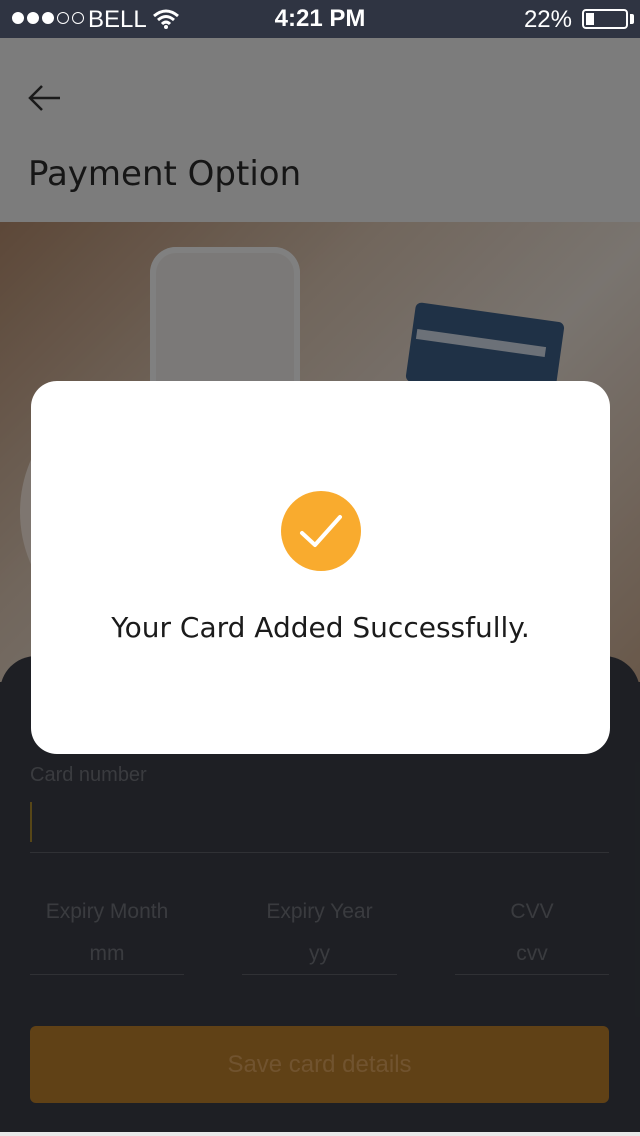 The image size is (640, 1136). What do you see at coordinates (320, 1134) in the screenshot?
I see `bottom-edge` at bounding box center [320, 1134].